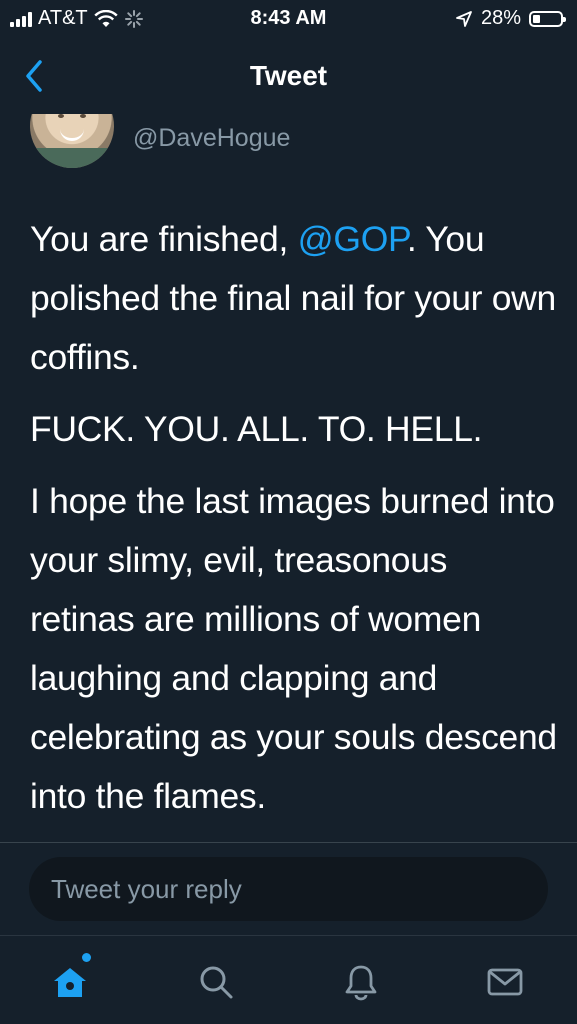  Describe the element at coordinates (547, 18) in the screenshot. I see `battery-icon` at that location.